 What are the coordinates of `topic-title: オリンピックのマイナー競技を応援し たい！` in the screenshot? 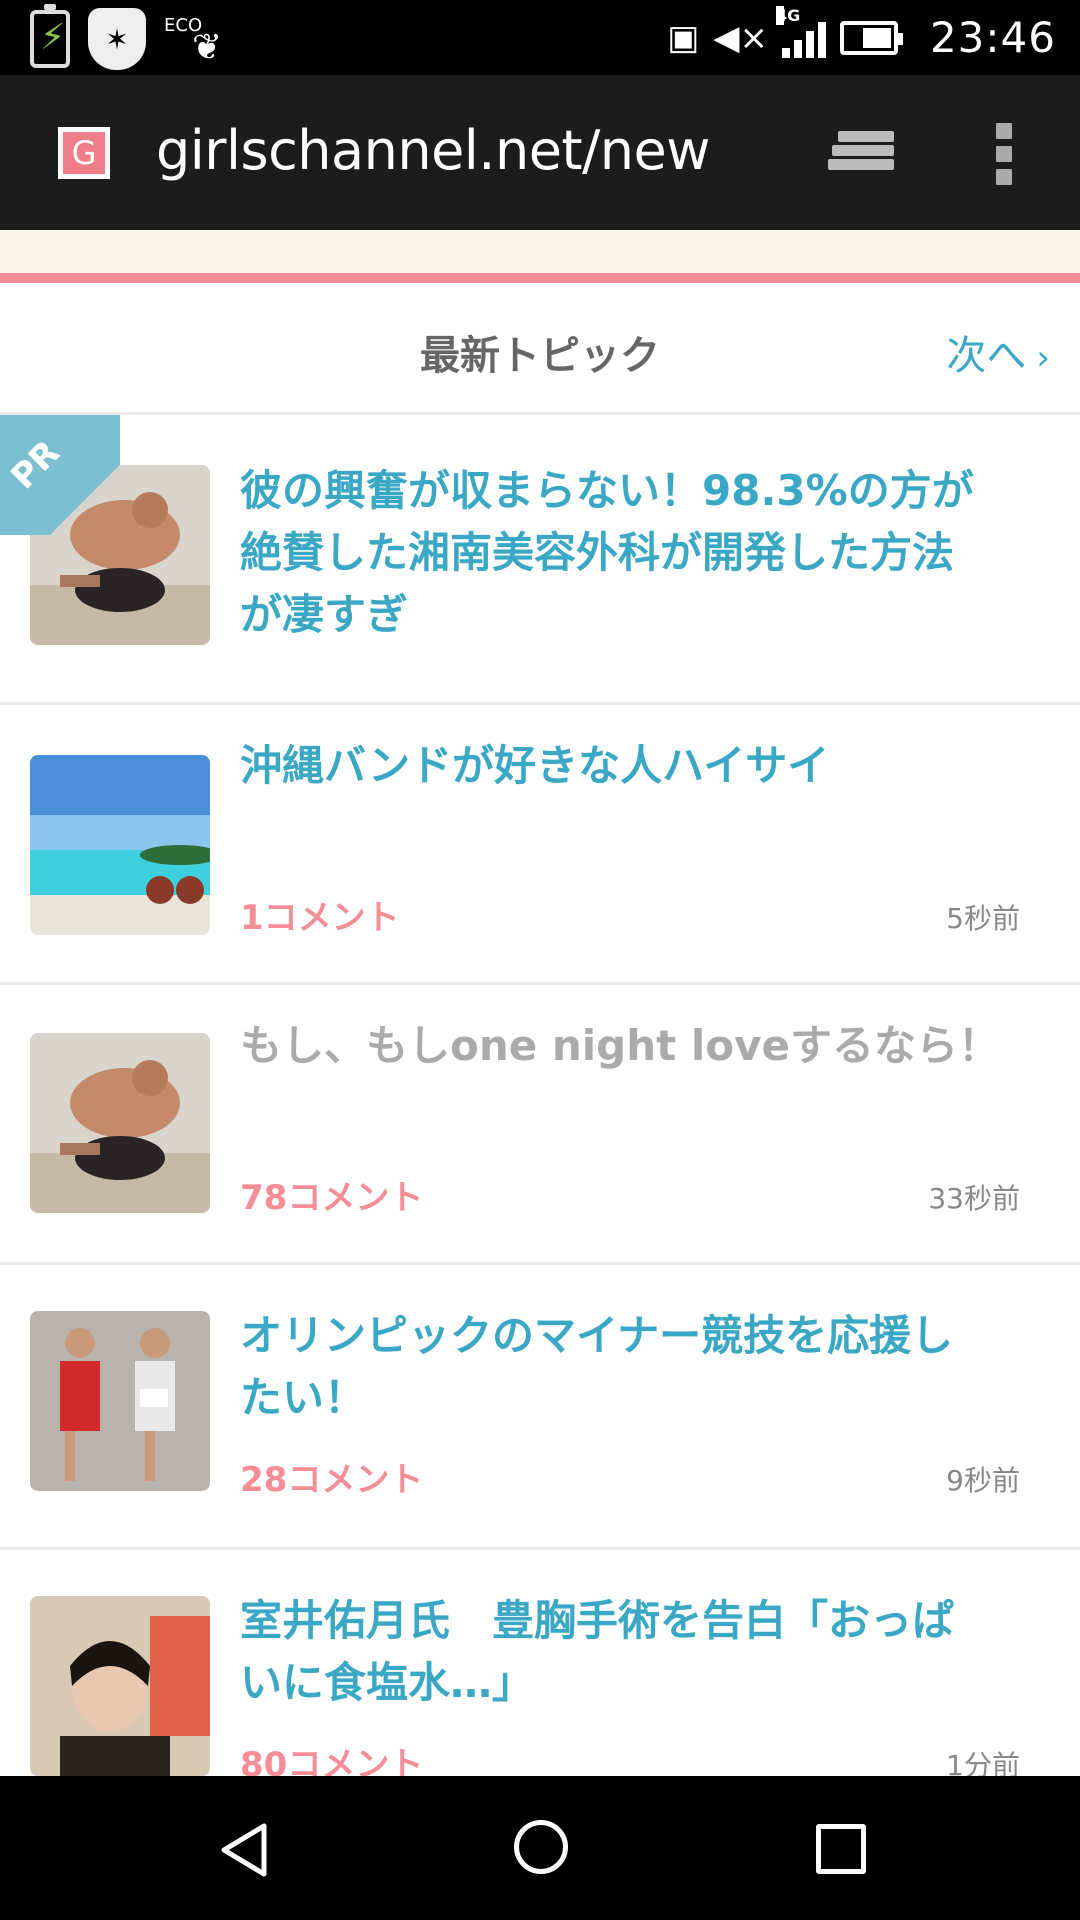 It's located at (635, 1367).